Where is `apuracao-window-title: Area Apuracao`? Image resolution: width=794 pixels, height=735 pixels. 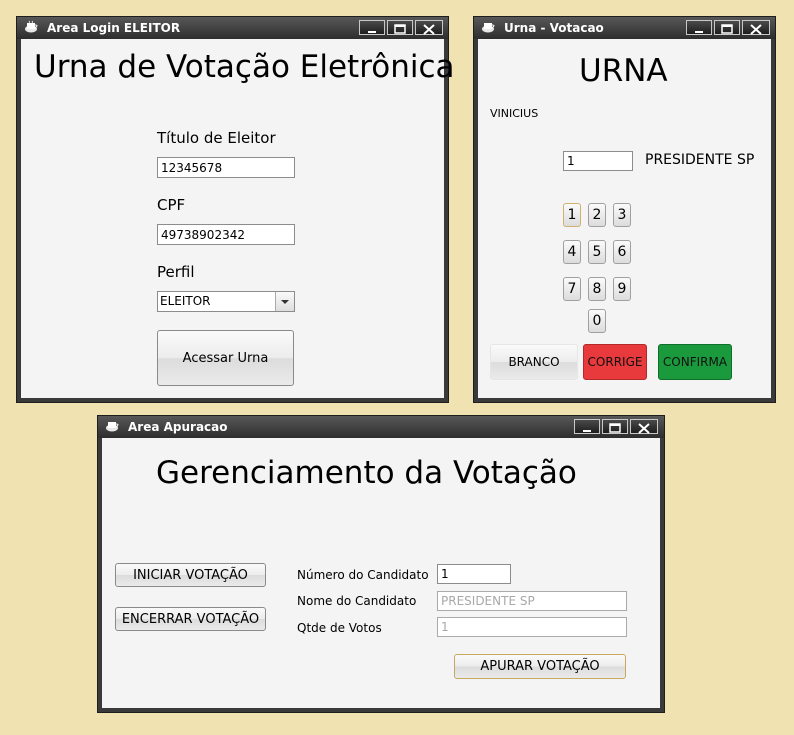
apuracao-window-title: Area Apuracao is located at coordinates (178, 427).